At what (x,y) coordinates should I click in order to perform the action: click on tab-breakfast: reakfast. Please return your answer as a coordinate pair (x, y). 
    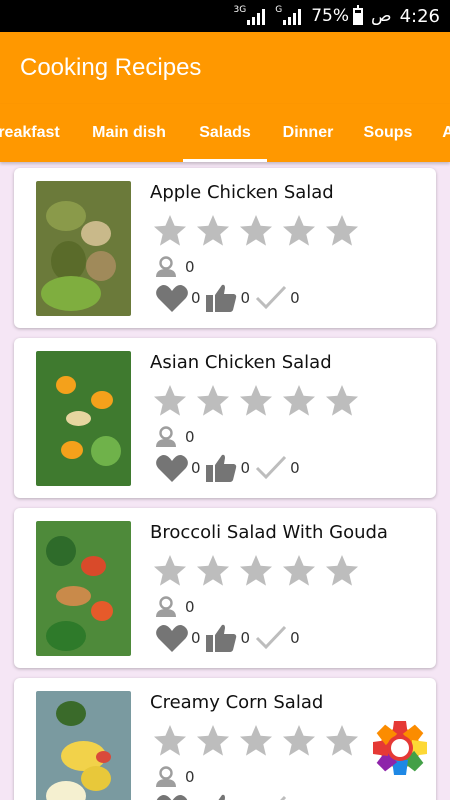
    Looking at the image, I should click on (32, 133).